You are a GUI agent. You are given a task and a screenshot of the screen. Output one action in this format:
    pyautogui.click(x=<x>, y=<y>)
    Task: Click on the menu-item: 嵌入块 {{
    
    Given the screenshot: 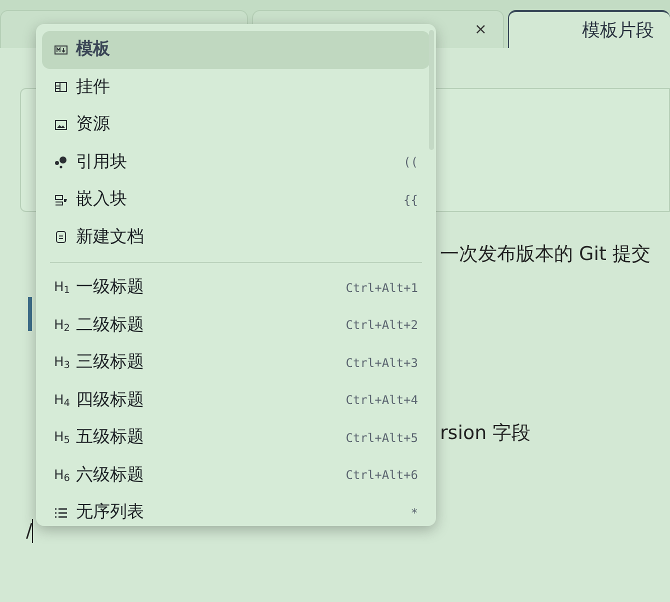 What is the action you would take?
    pyautogui.click(x=236, y=199)
    